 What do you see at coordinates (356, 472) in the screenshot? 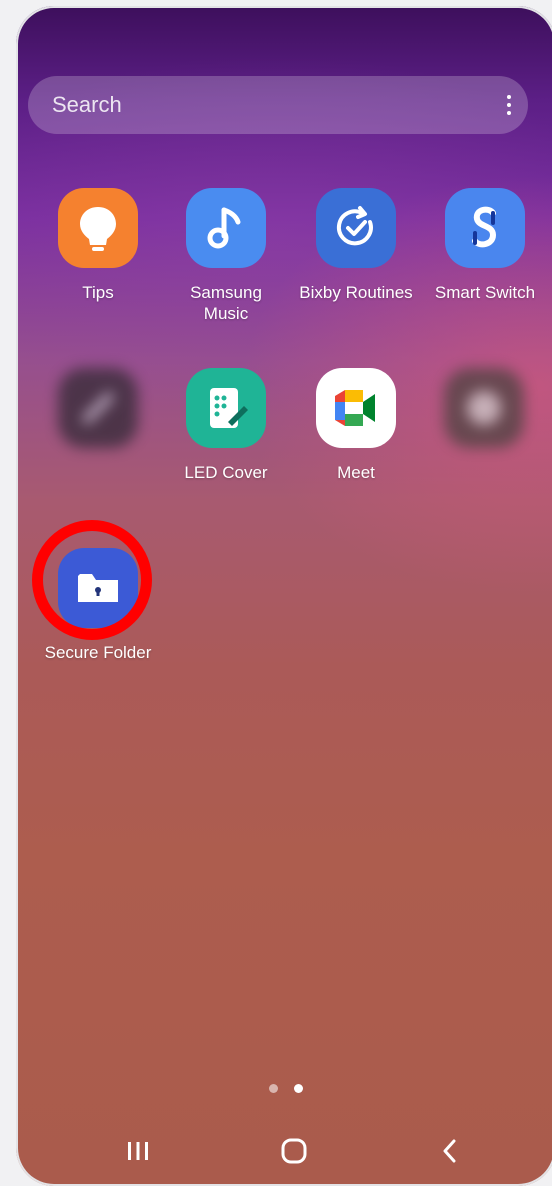
I see `app-label: Meet` at bounding box center [356, 472].